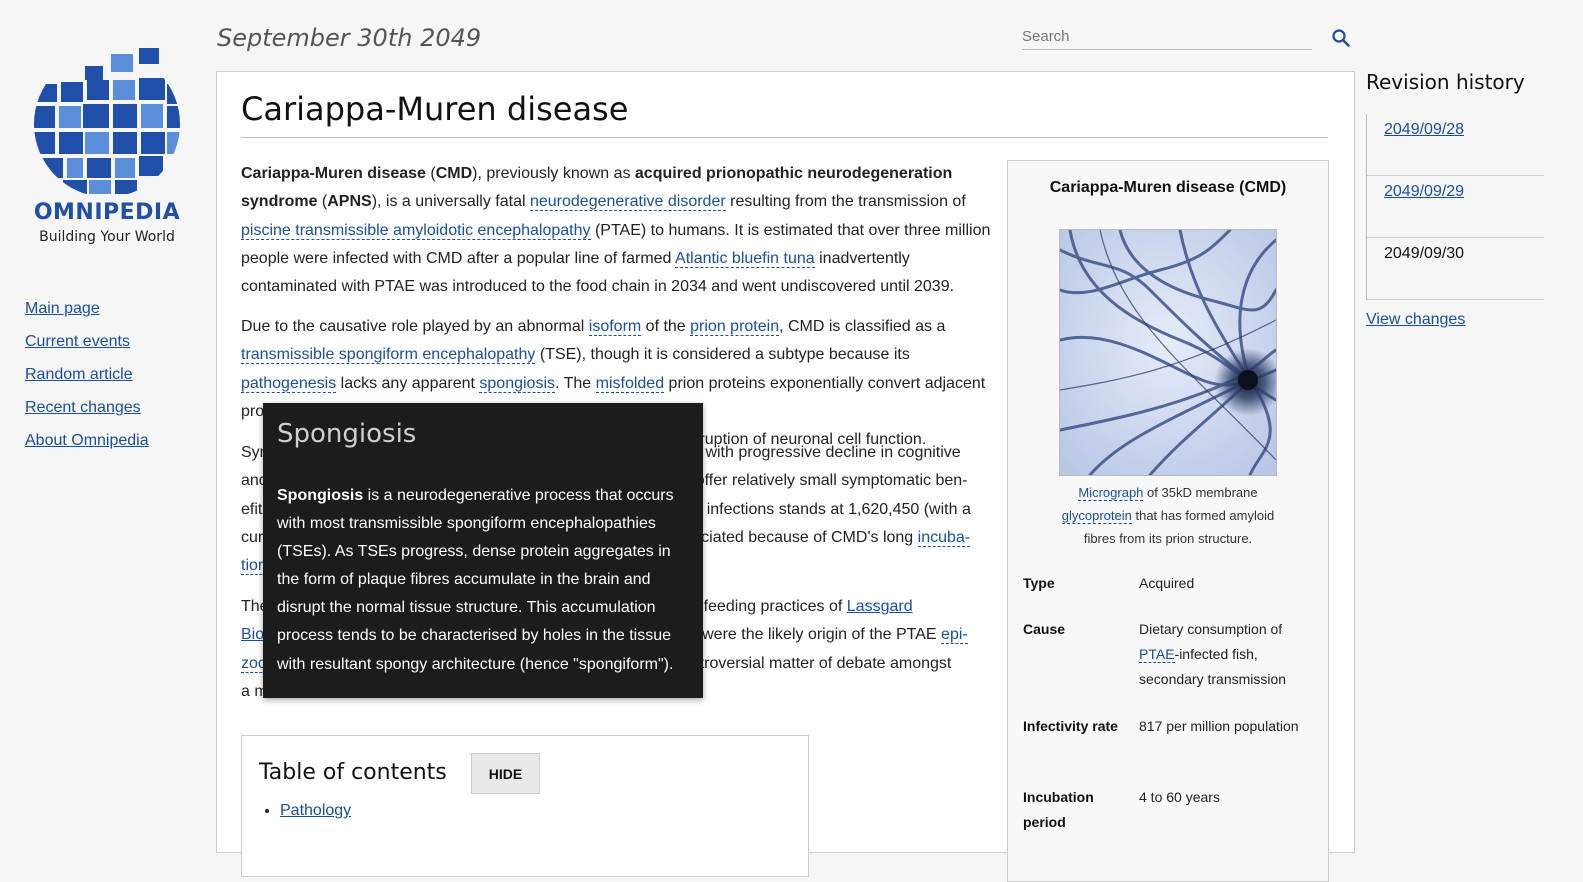 The image size is (1583, 882). I want to click on site-logo: OMNIPEDIA Building Your World, so click(107, 144).